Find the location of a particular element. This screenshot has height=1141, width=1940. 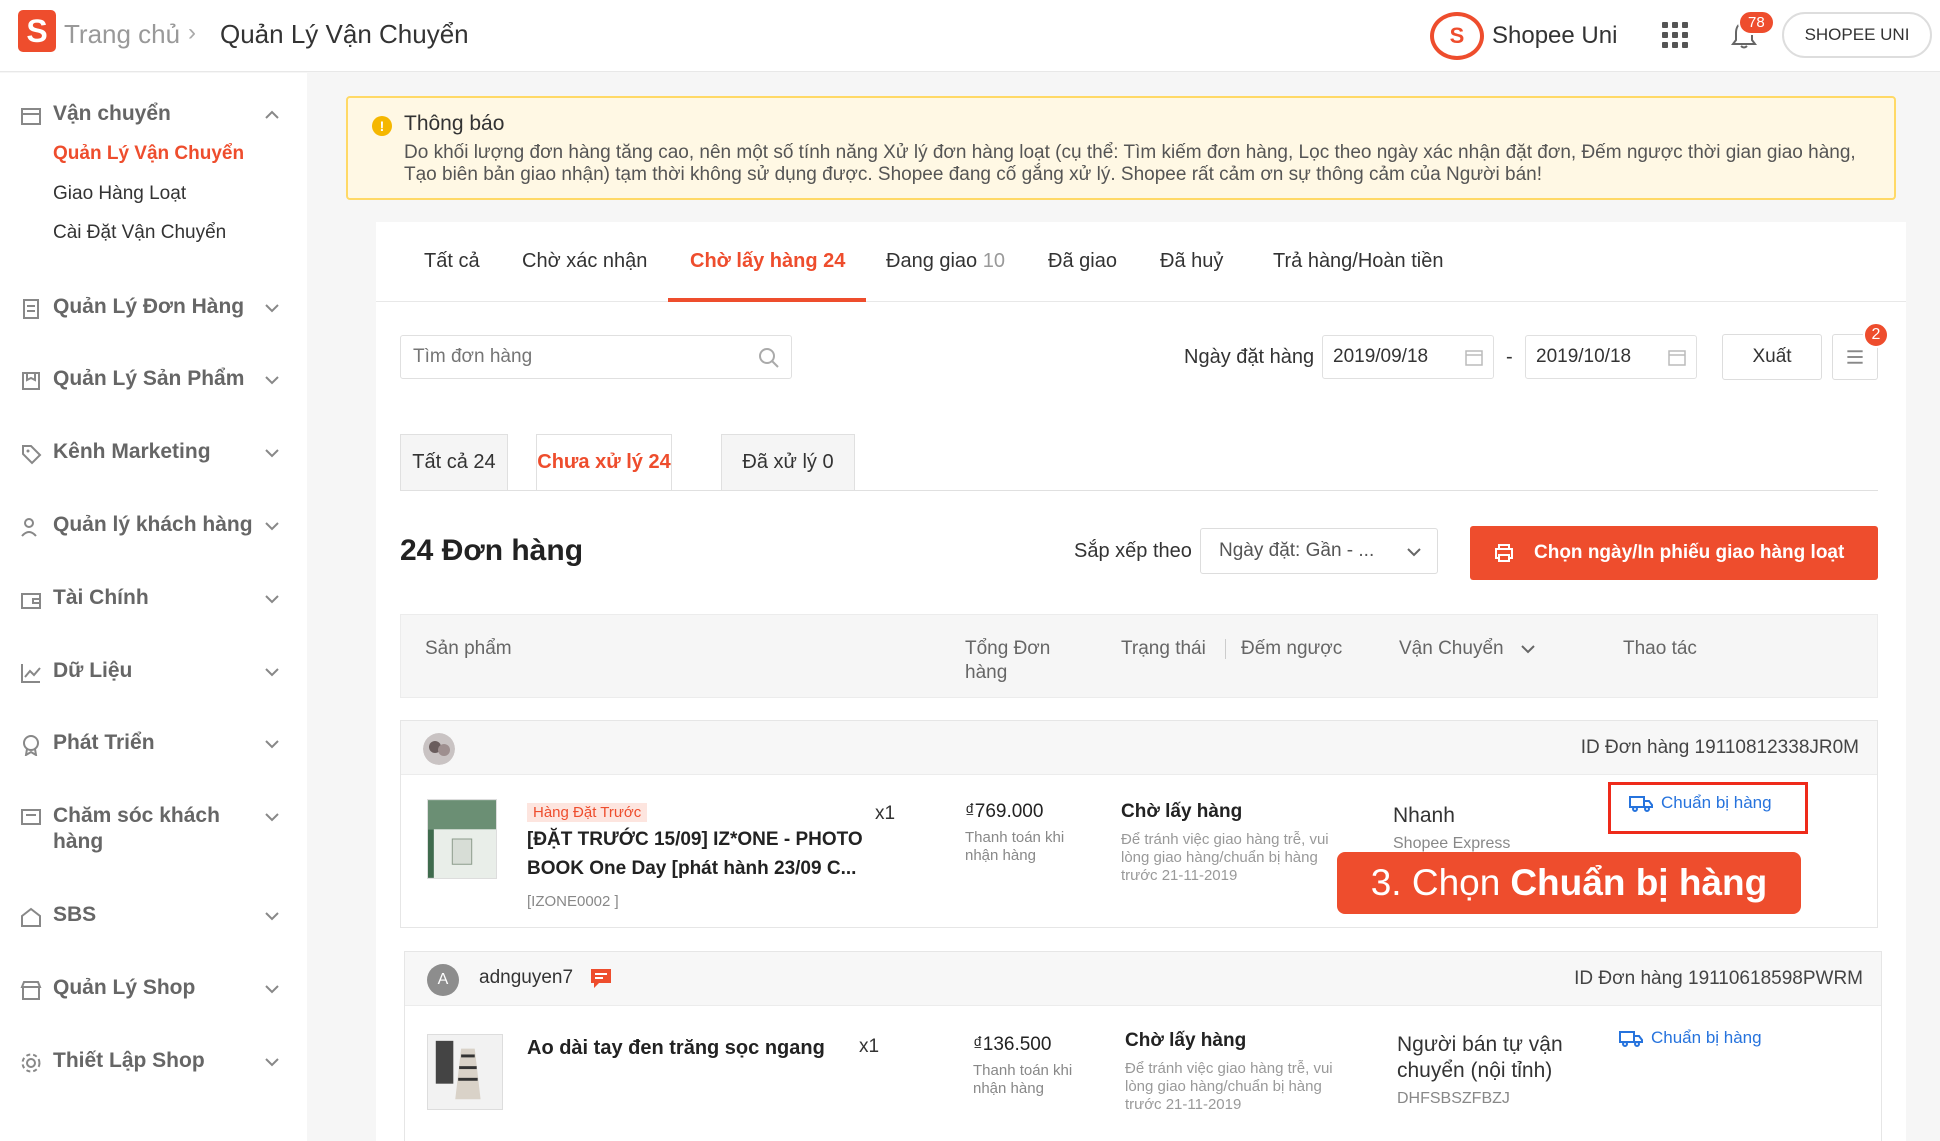

search-input is located at coordinates (578, 357).